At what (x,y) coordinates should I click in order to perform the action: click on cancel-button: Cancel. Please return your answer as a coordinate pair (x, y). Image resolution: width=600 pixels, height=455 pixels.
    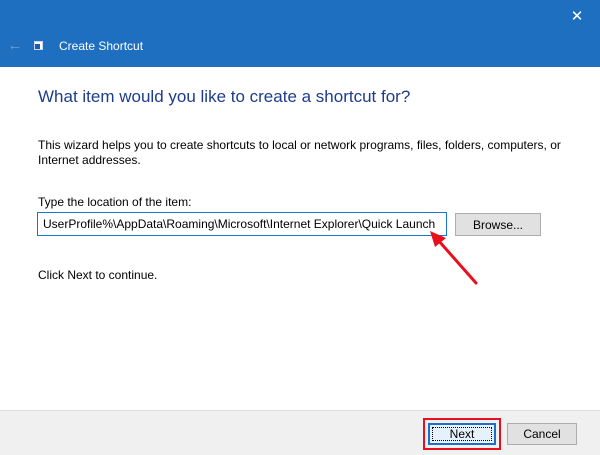
    Looking at the image, I should click on (542, 434).